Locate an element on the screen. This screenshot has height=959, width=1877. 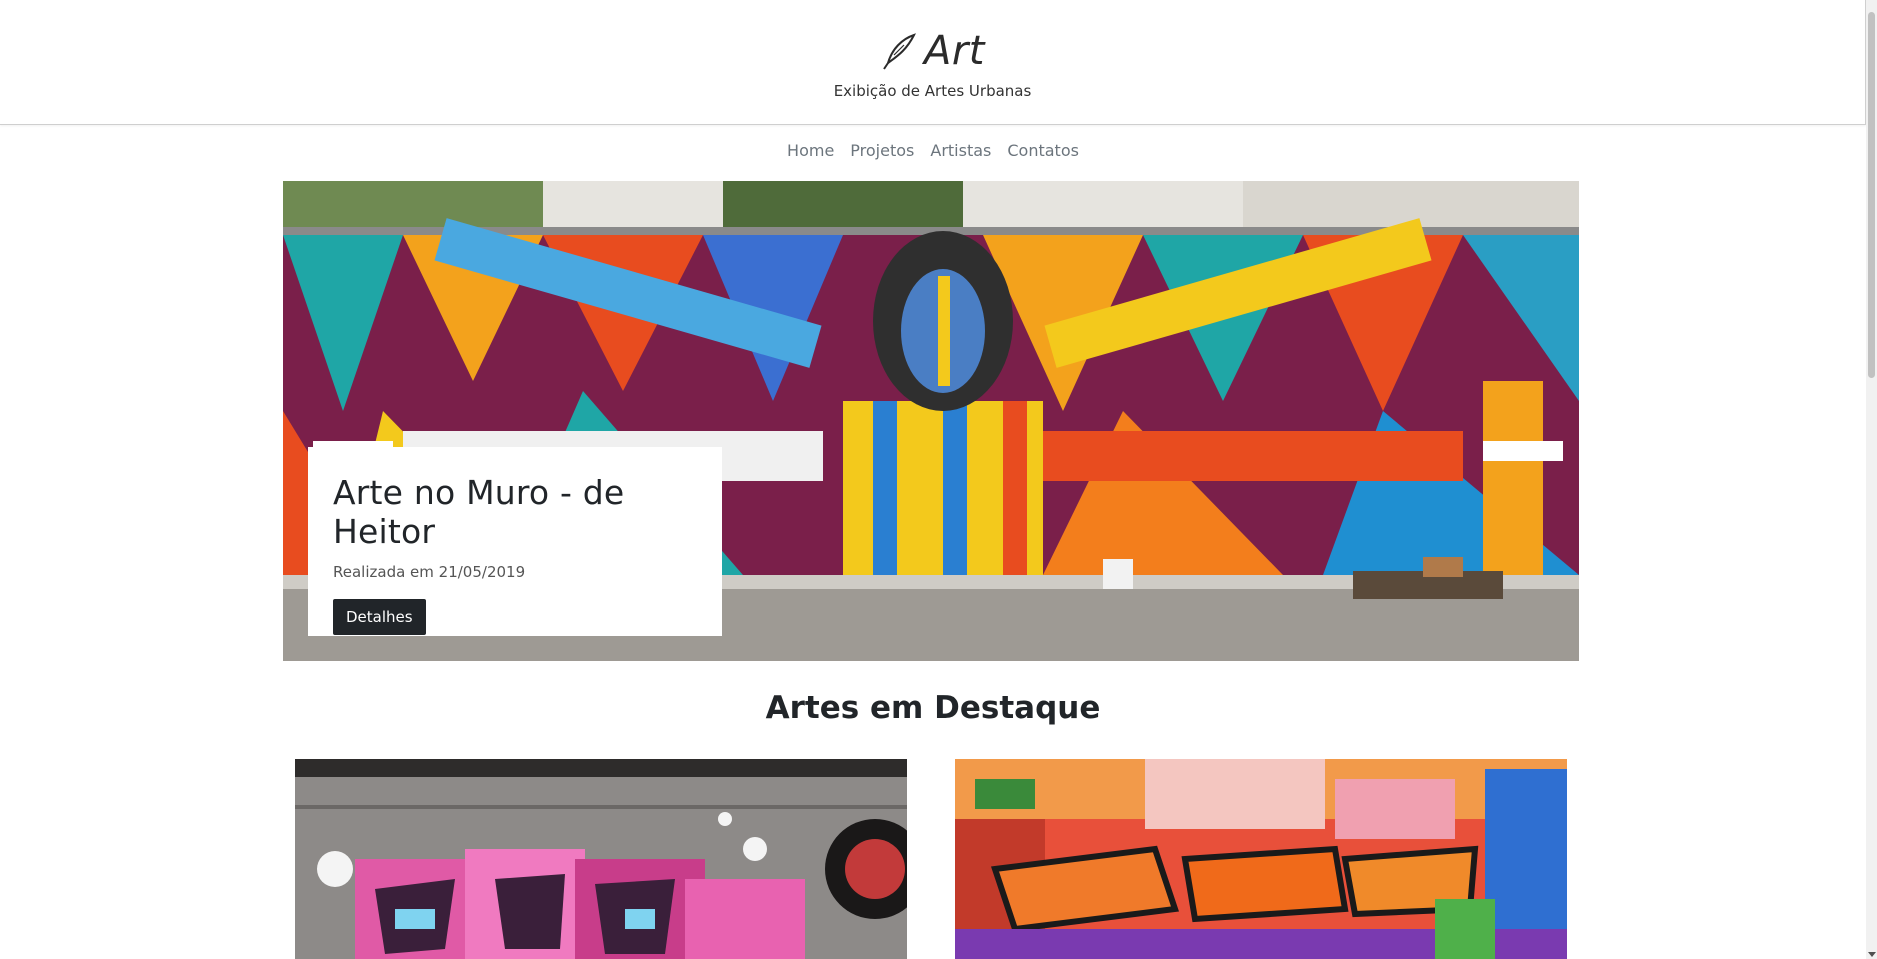
main-nav: Home Projetos Artistas Contatos is located at coordinates (933, 154).